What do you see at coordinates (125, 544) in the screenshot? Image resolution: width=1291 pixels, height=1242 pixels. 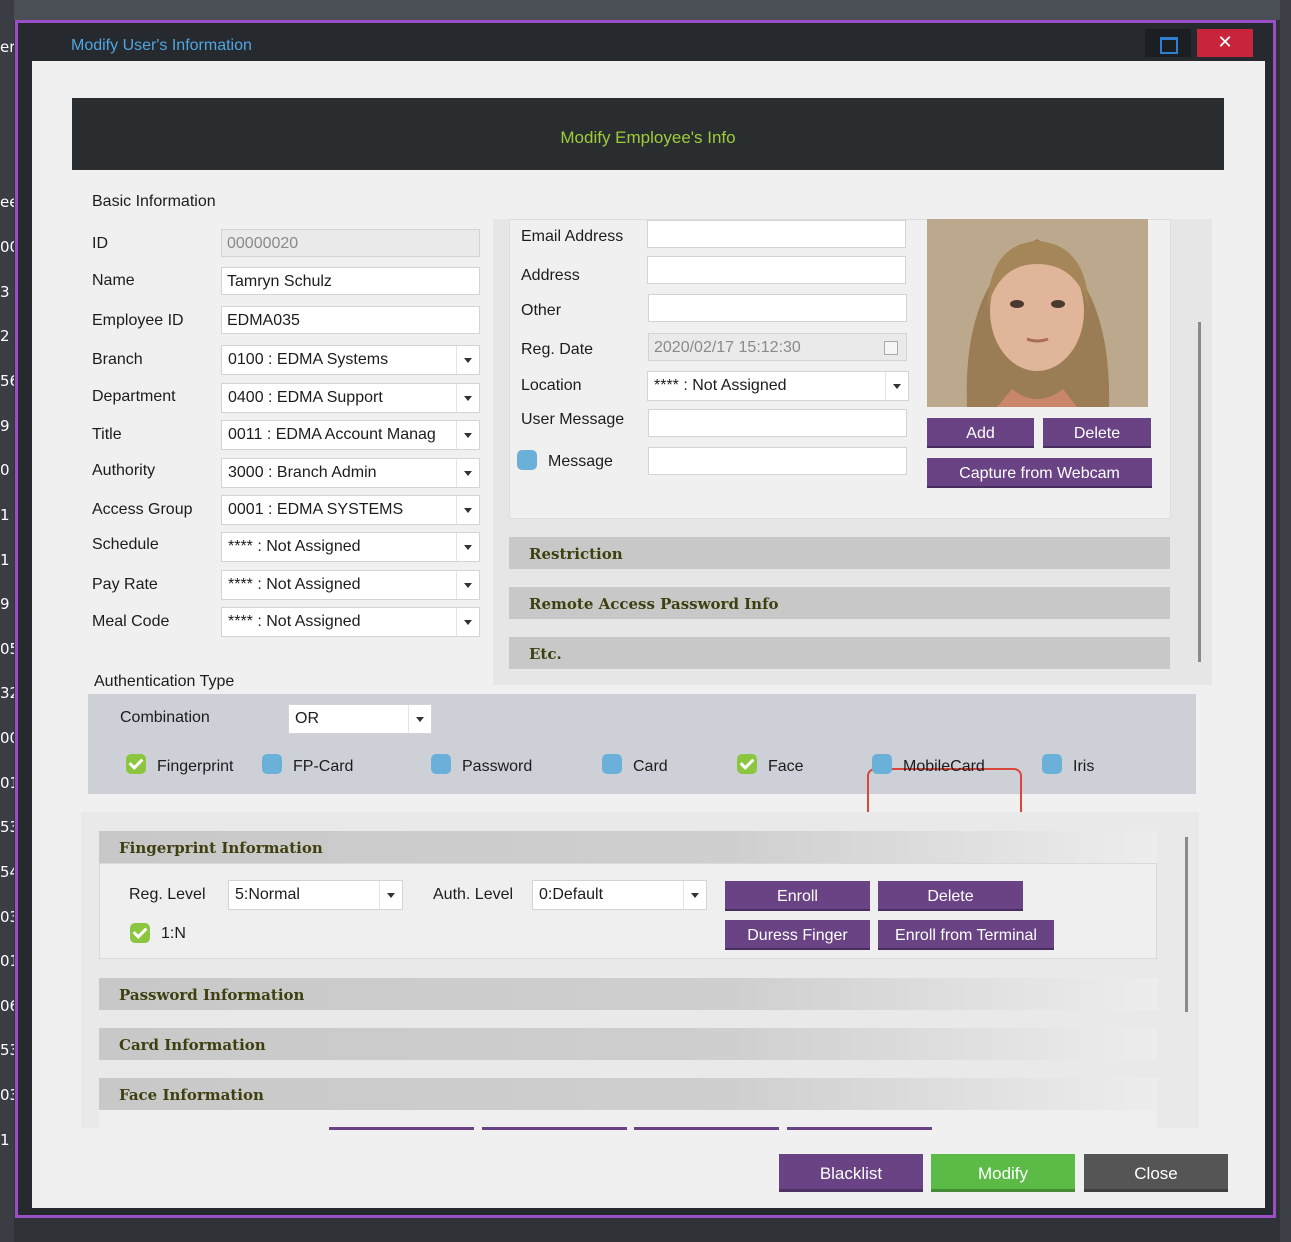 I see `schedule-label: Schedule` at bounding box center [125, 544].